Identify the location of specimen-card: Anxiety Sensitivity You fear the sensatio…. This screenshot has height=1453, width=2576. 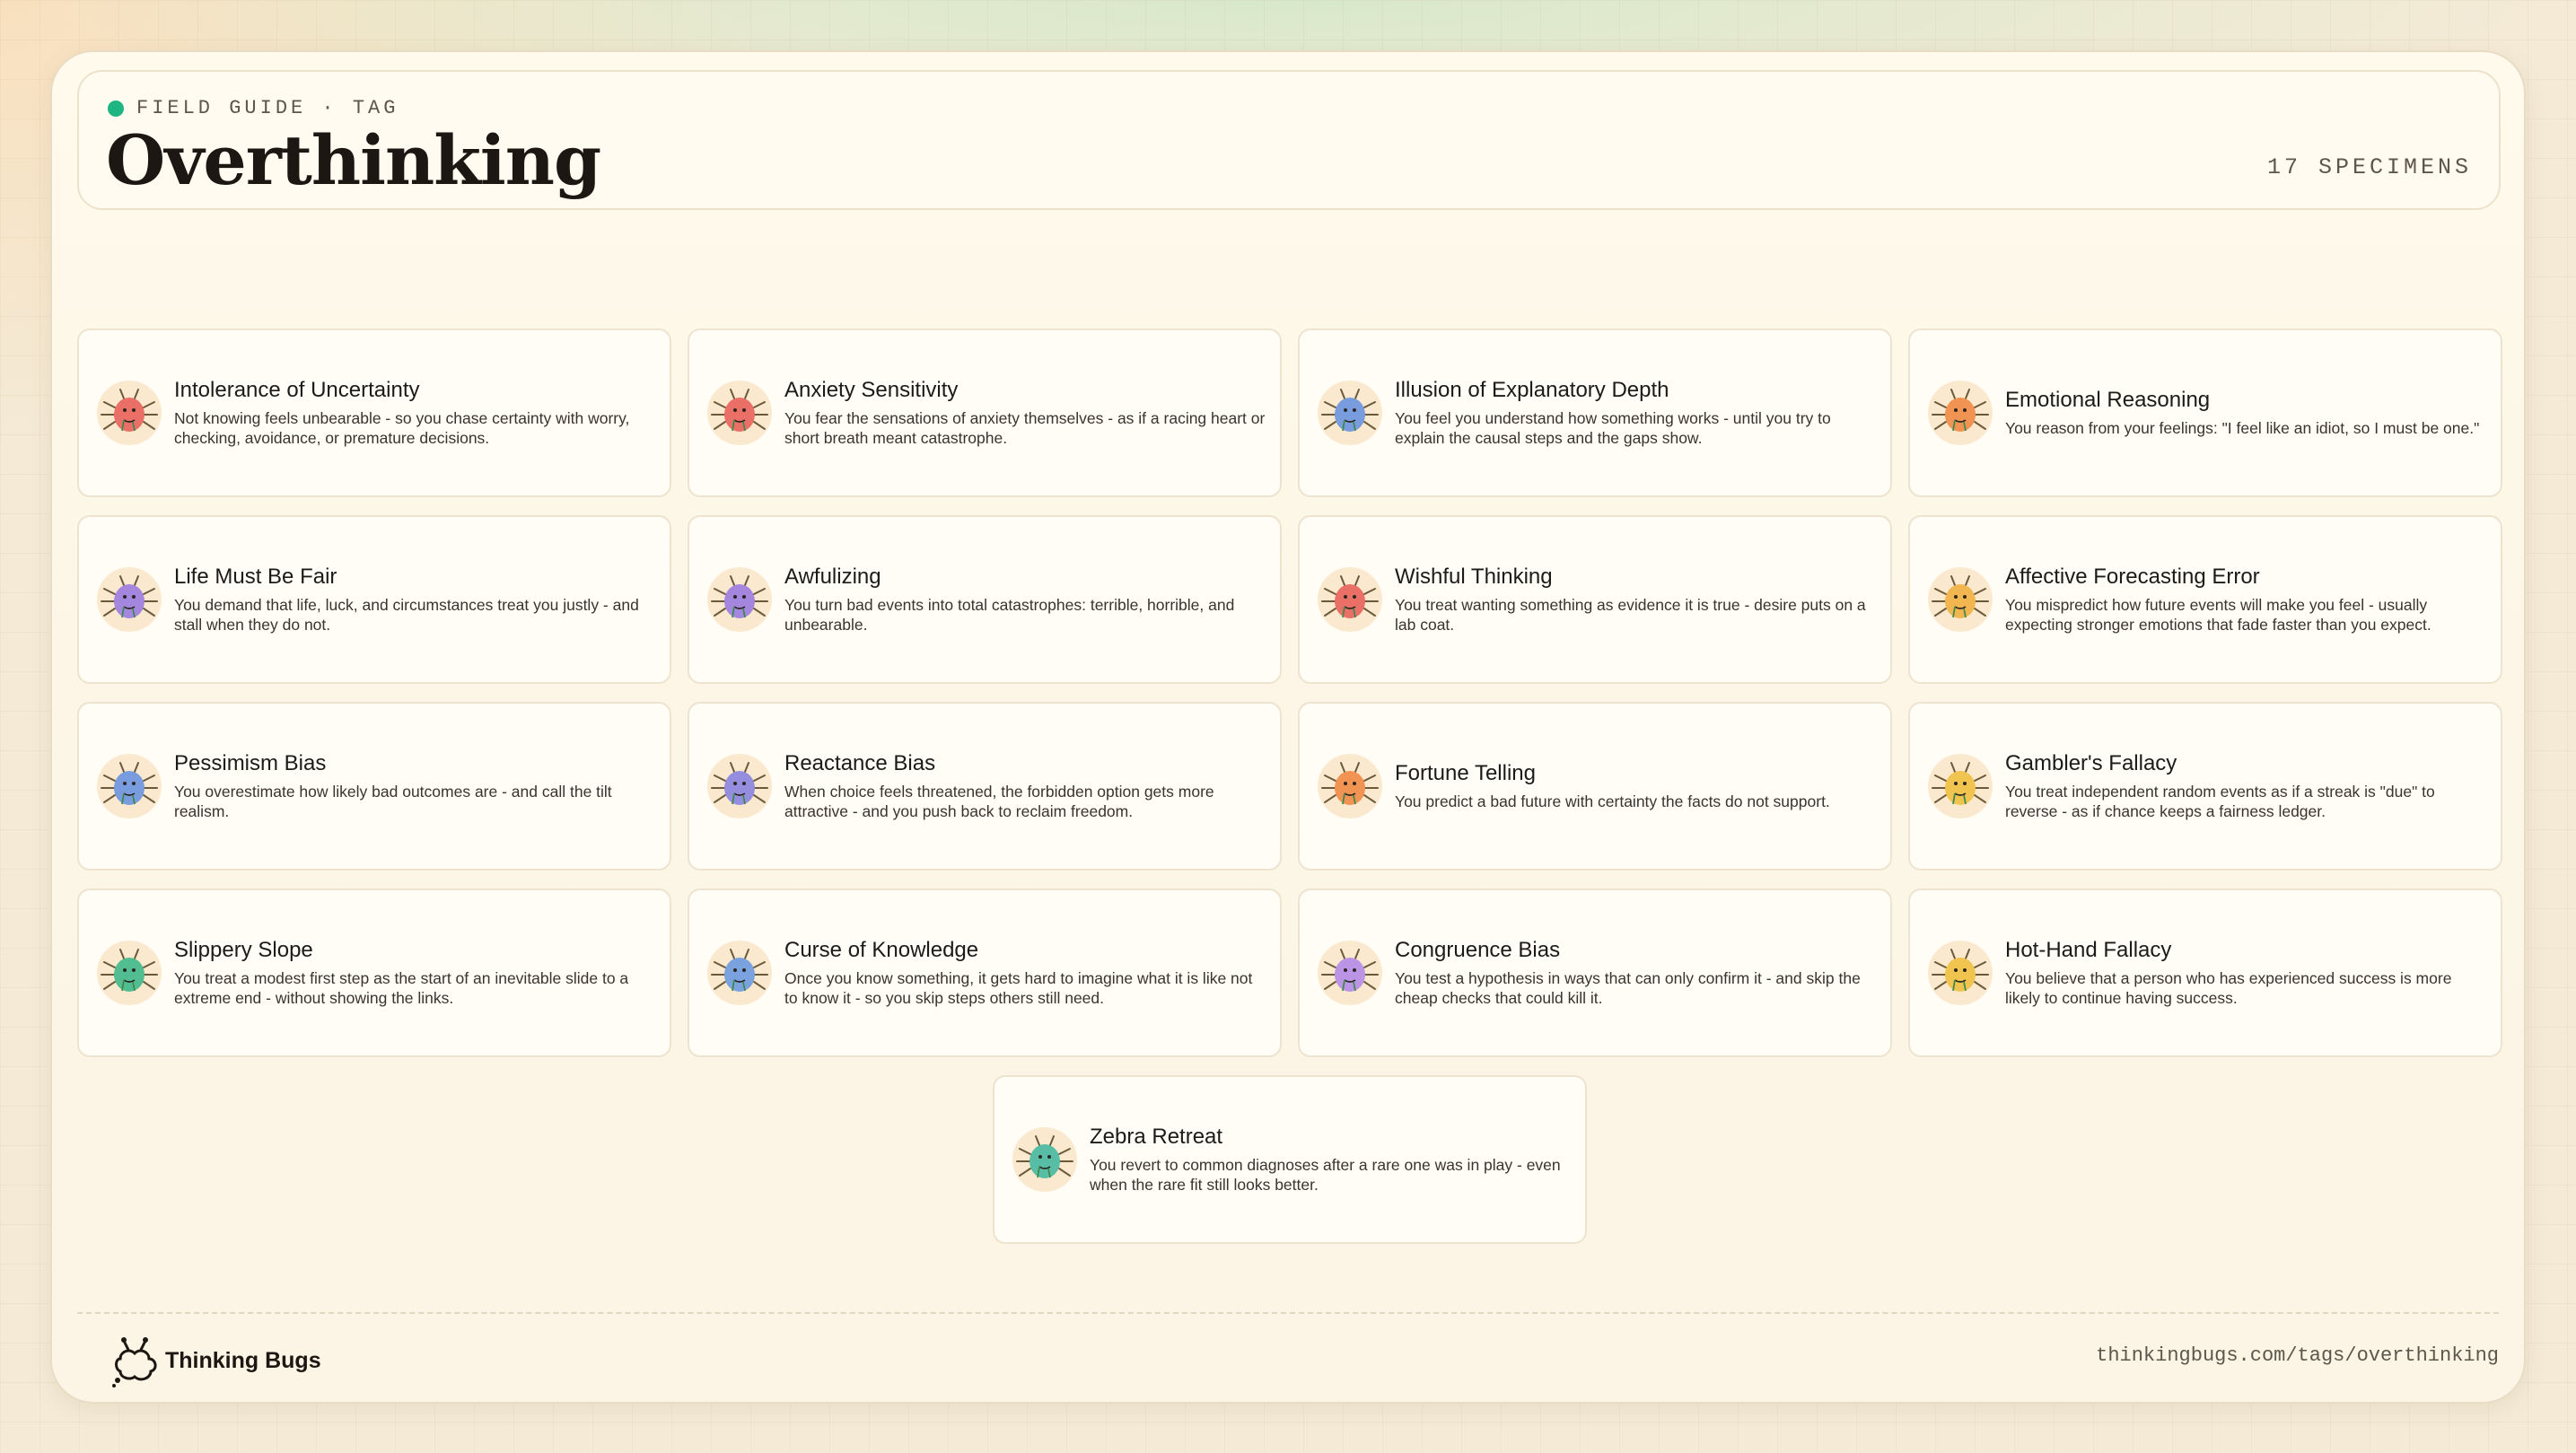
(985, 412).